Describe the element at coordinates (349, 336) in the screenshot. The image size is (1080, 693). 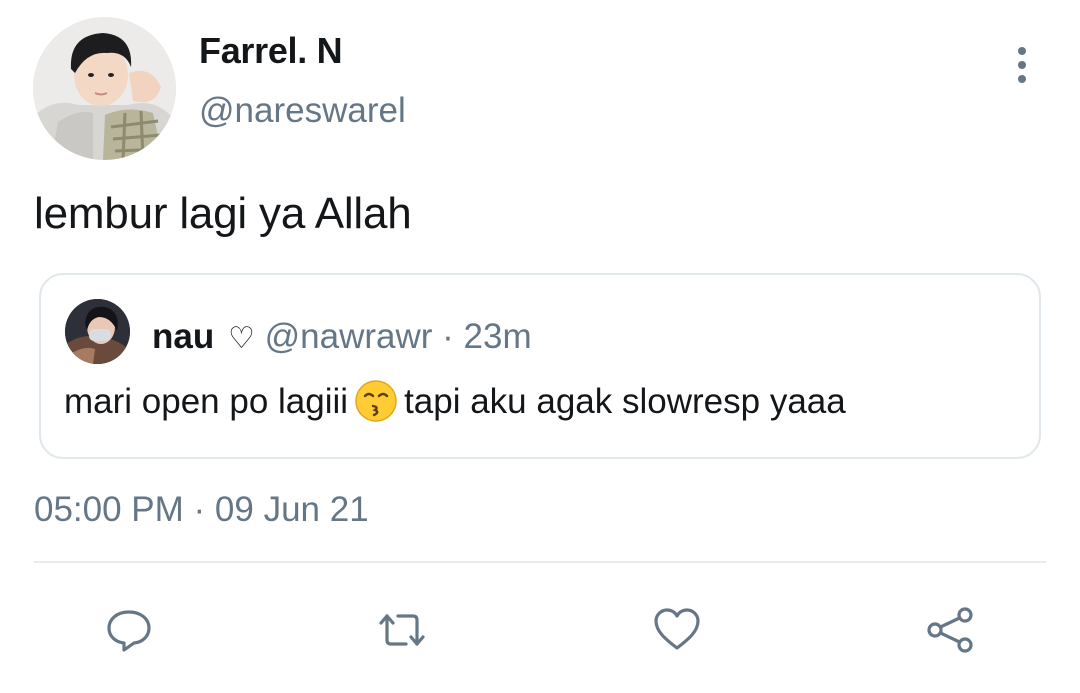
I see `quoted-handle: @nawrawr` at that location.